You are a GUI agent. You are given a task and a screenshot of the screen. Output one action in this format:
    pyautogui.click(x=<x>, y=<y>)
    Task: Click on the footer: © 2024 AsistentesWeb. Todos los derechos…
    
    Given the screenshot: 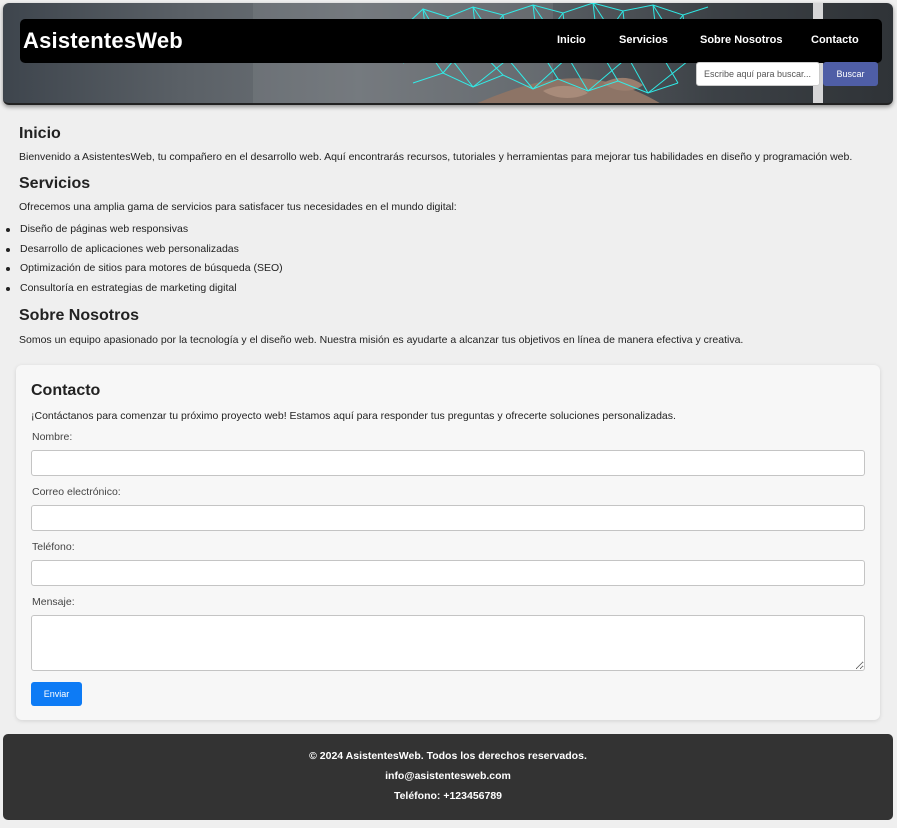 What is the action you would take?
    pyautogui.click(x=448, y=777)
    